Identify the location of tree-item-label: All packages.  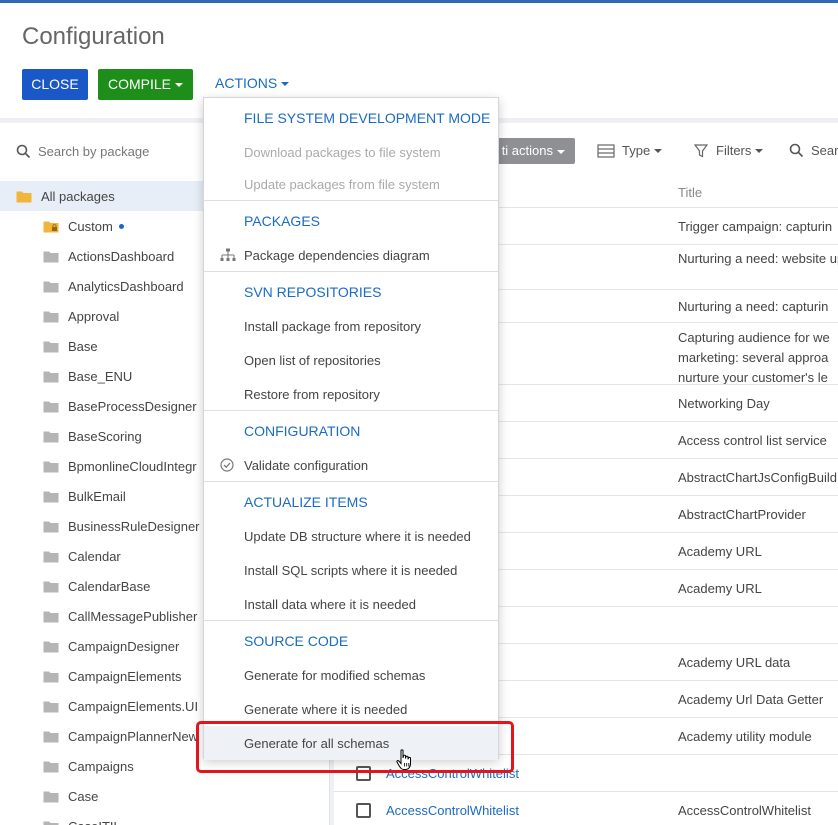
(78, 196).